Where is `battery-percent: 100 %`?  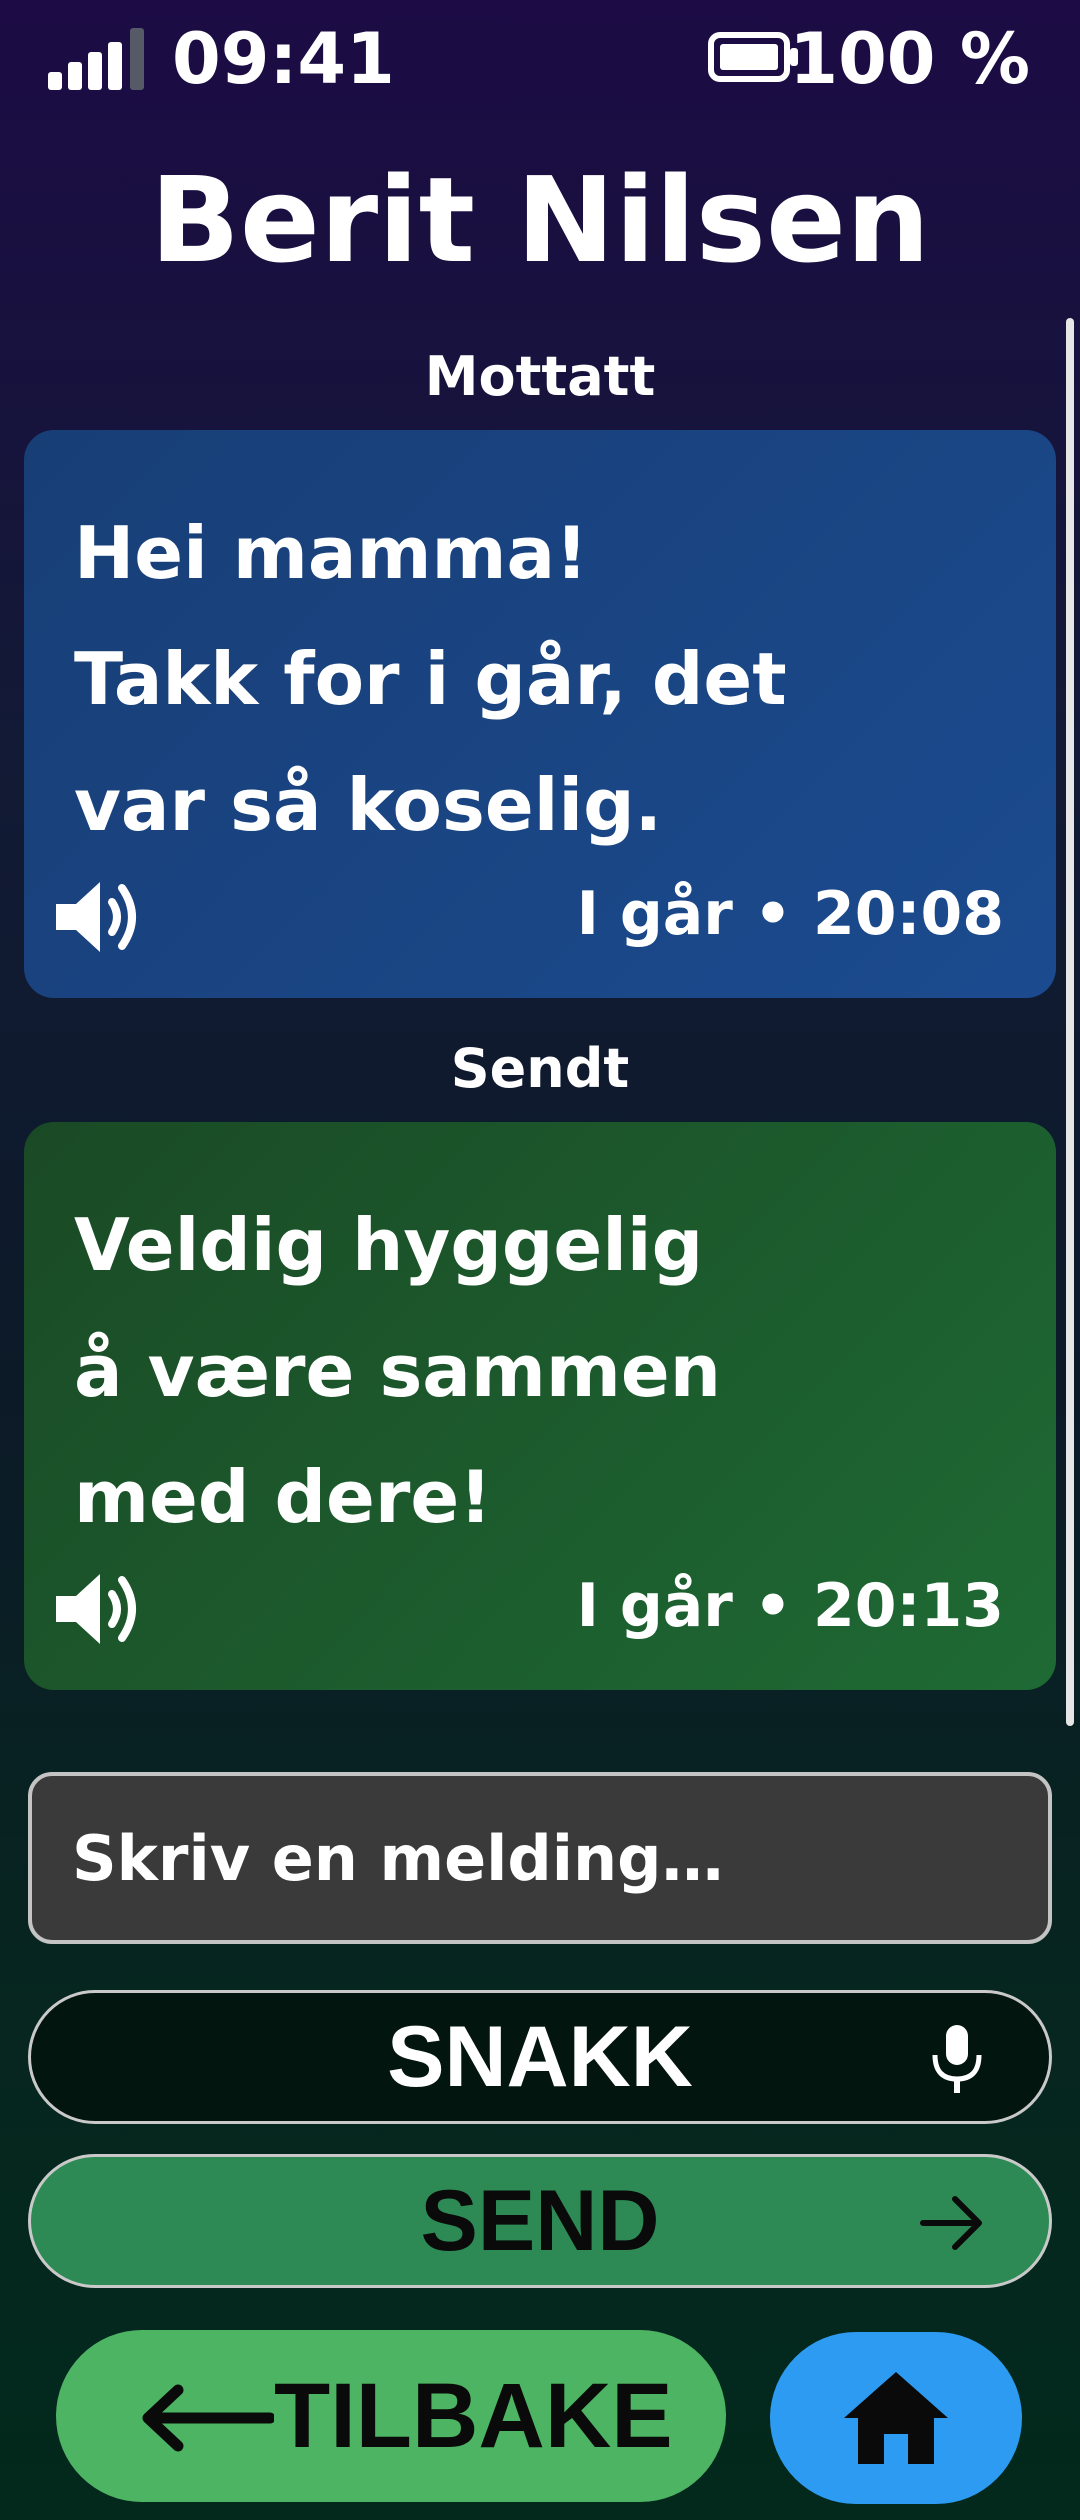
battery-percent: 100 % is located at coordinates (909, 59).